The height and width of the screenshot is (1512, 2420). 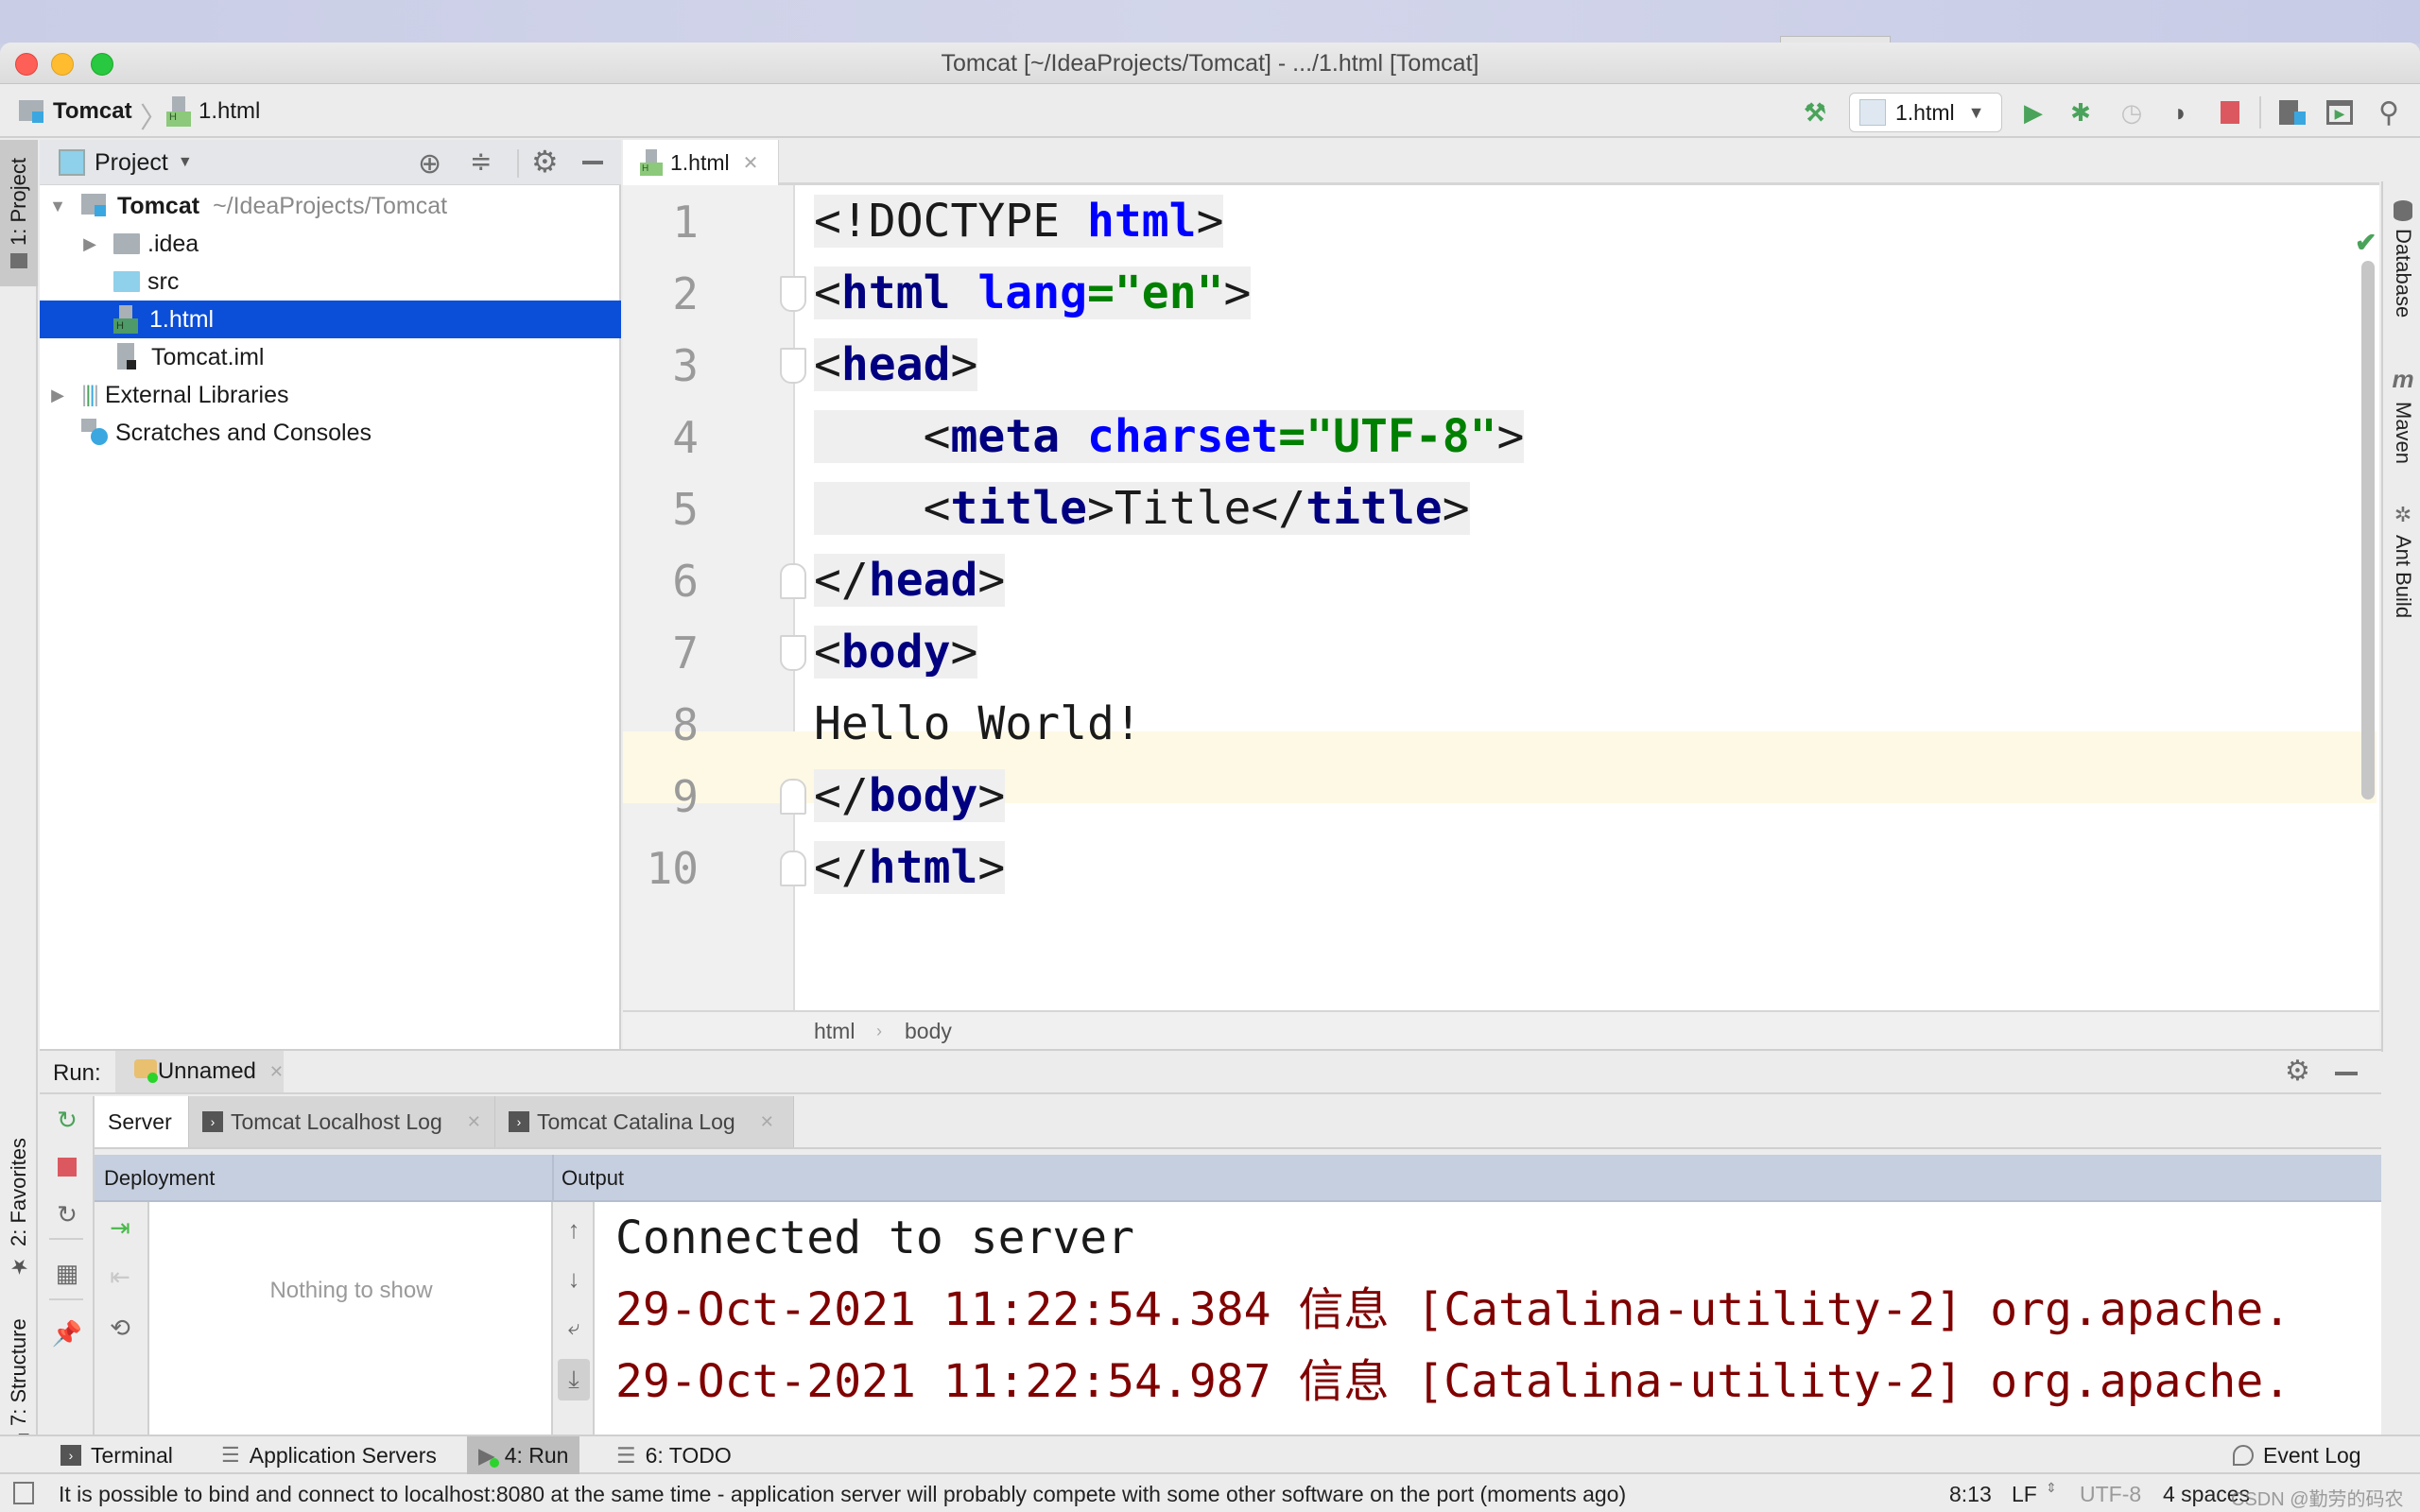 What do you see at coordinates (67, 1120) in the screenshot?
I see `rerun-icon: ↻` at bounding box center [67, 1120].